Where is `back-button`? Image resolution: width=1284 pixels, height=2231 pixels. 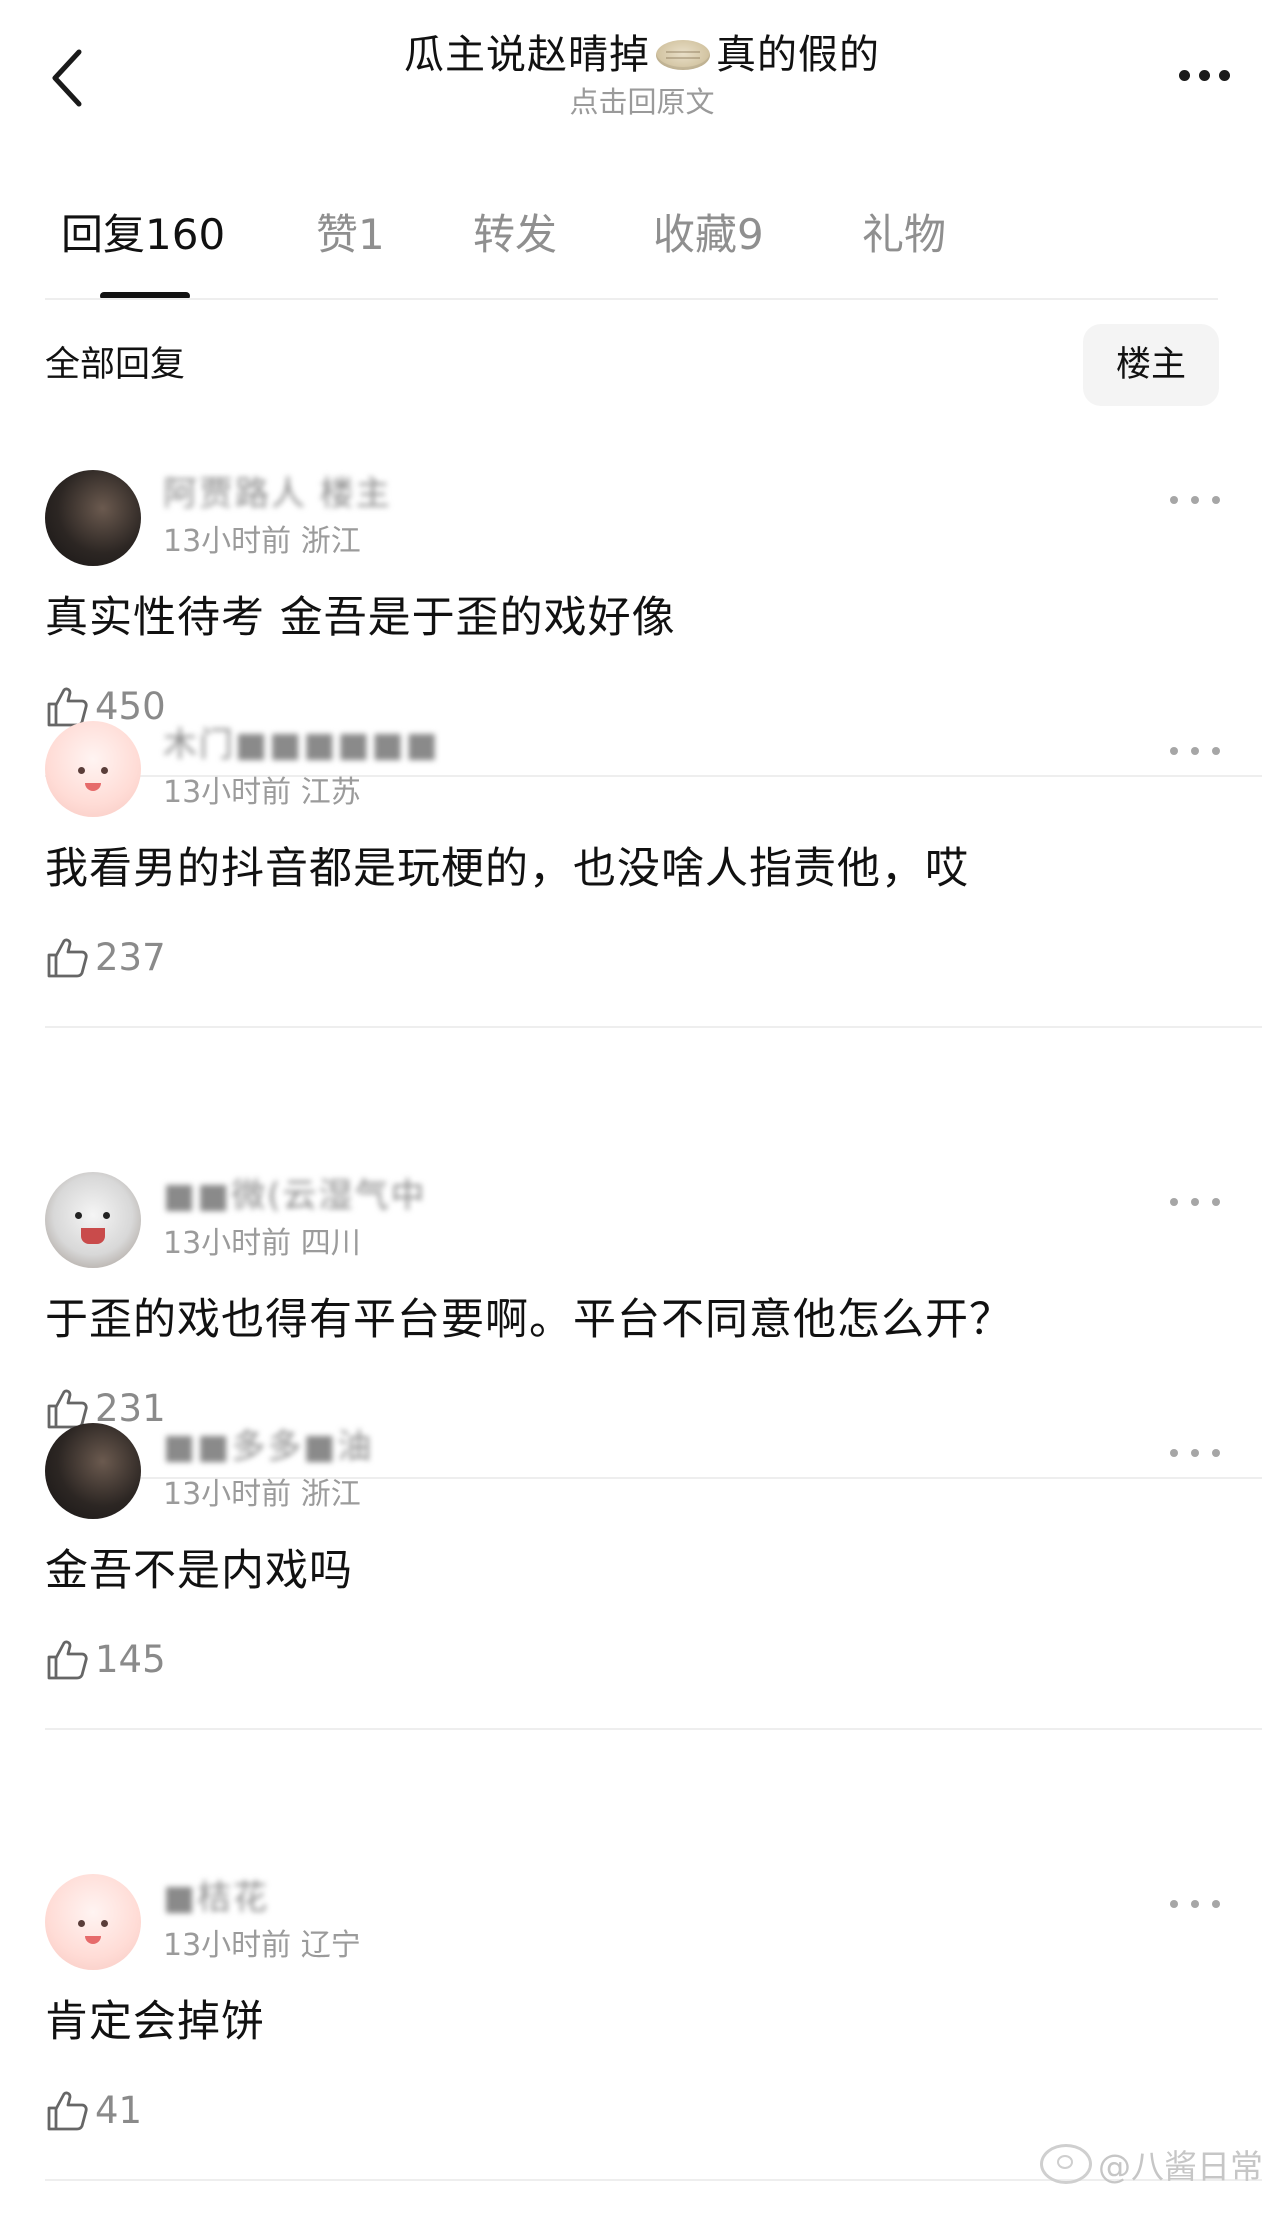 back-button is located at coordinates (66, 78).